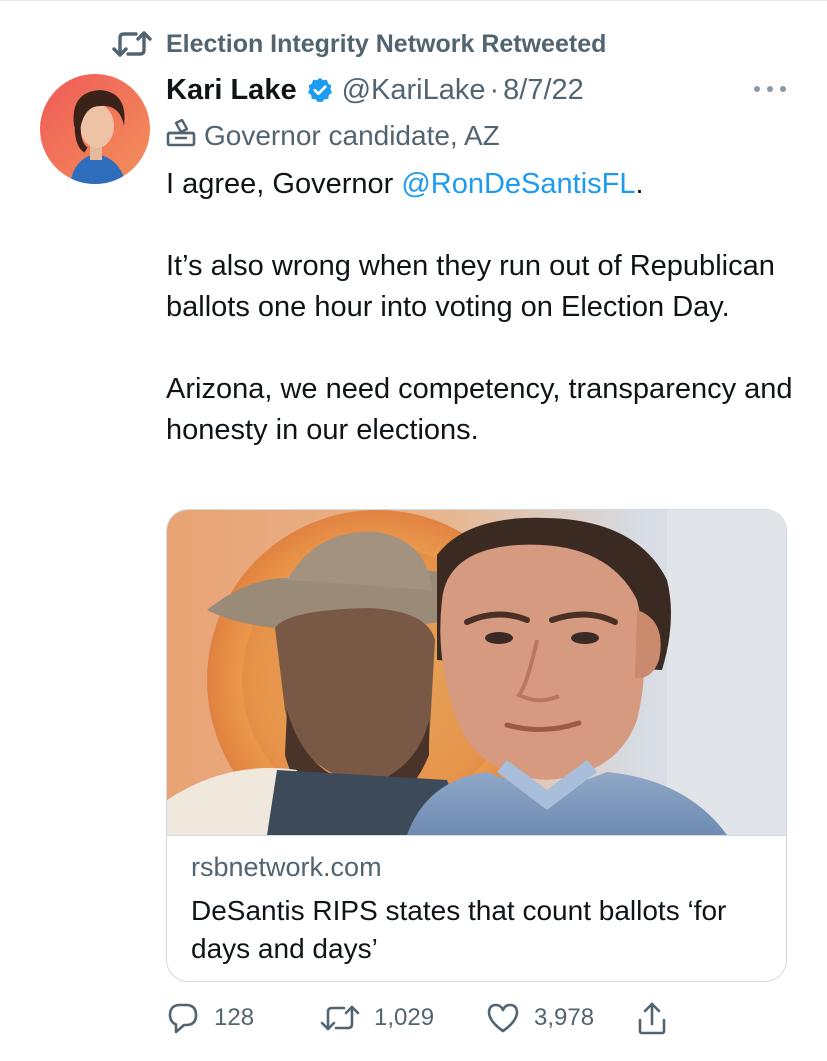 The height and width of the screenshot is (1061, 827). I want to click on tweet-text-suffix: ., so click(639, 184).